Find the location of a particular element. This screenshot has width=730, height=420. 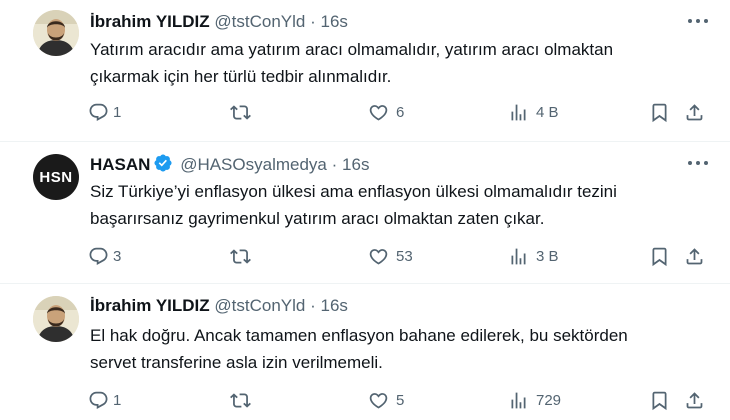

like-button: 5 is located at coordinates (386, 400).